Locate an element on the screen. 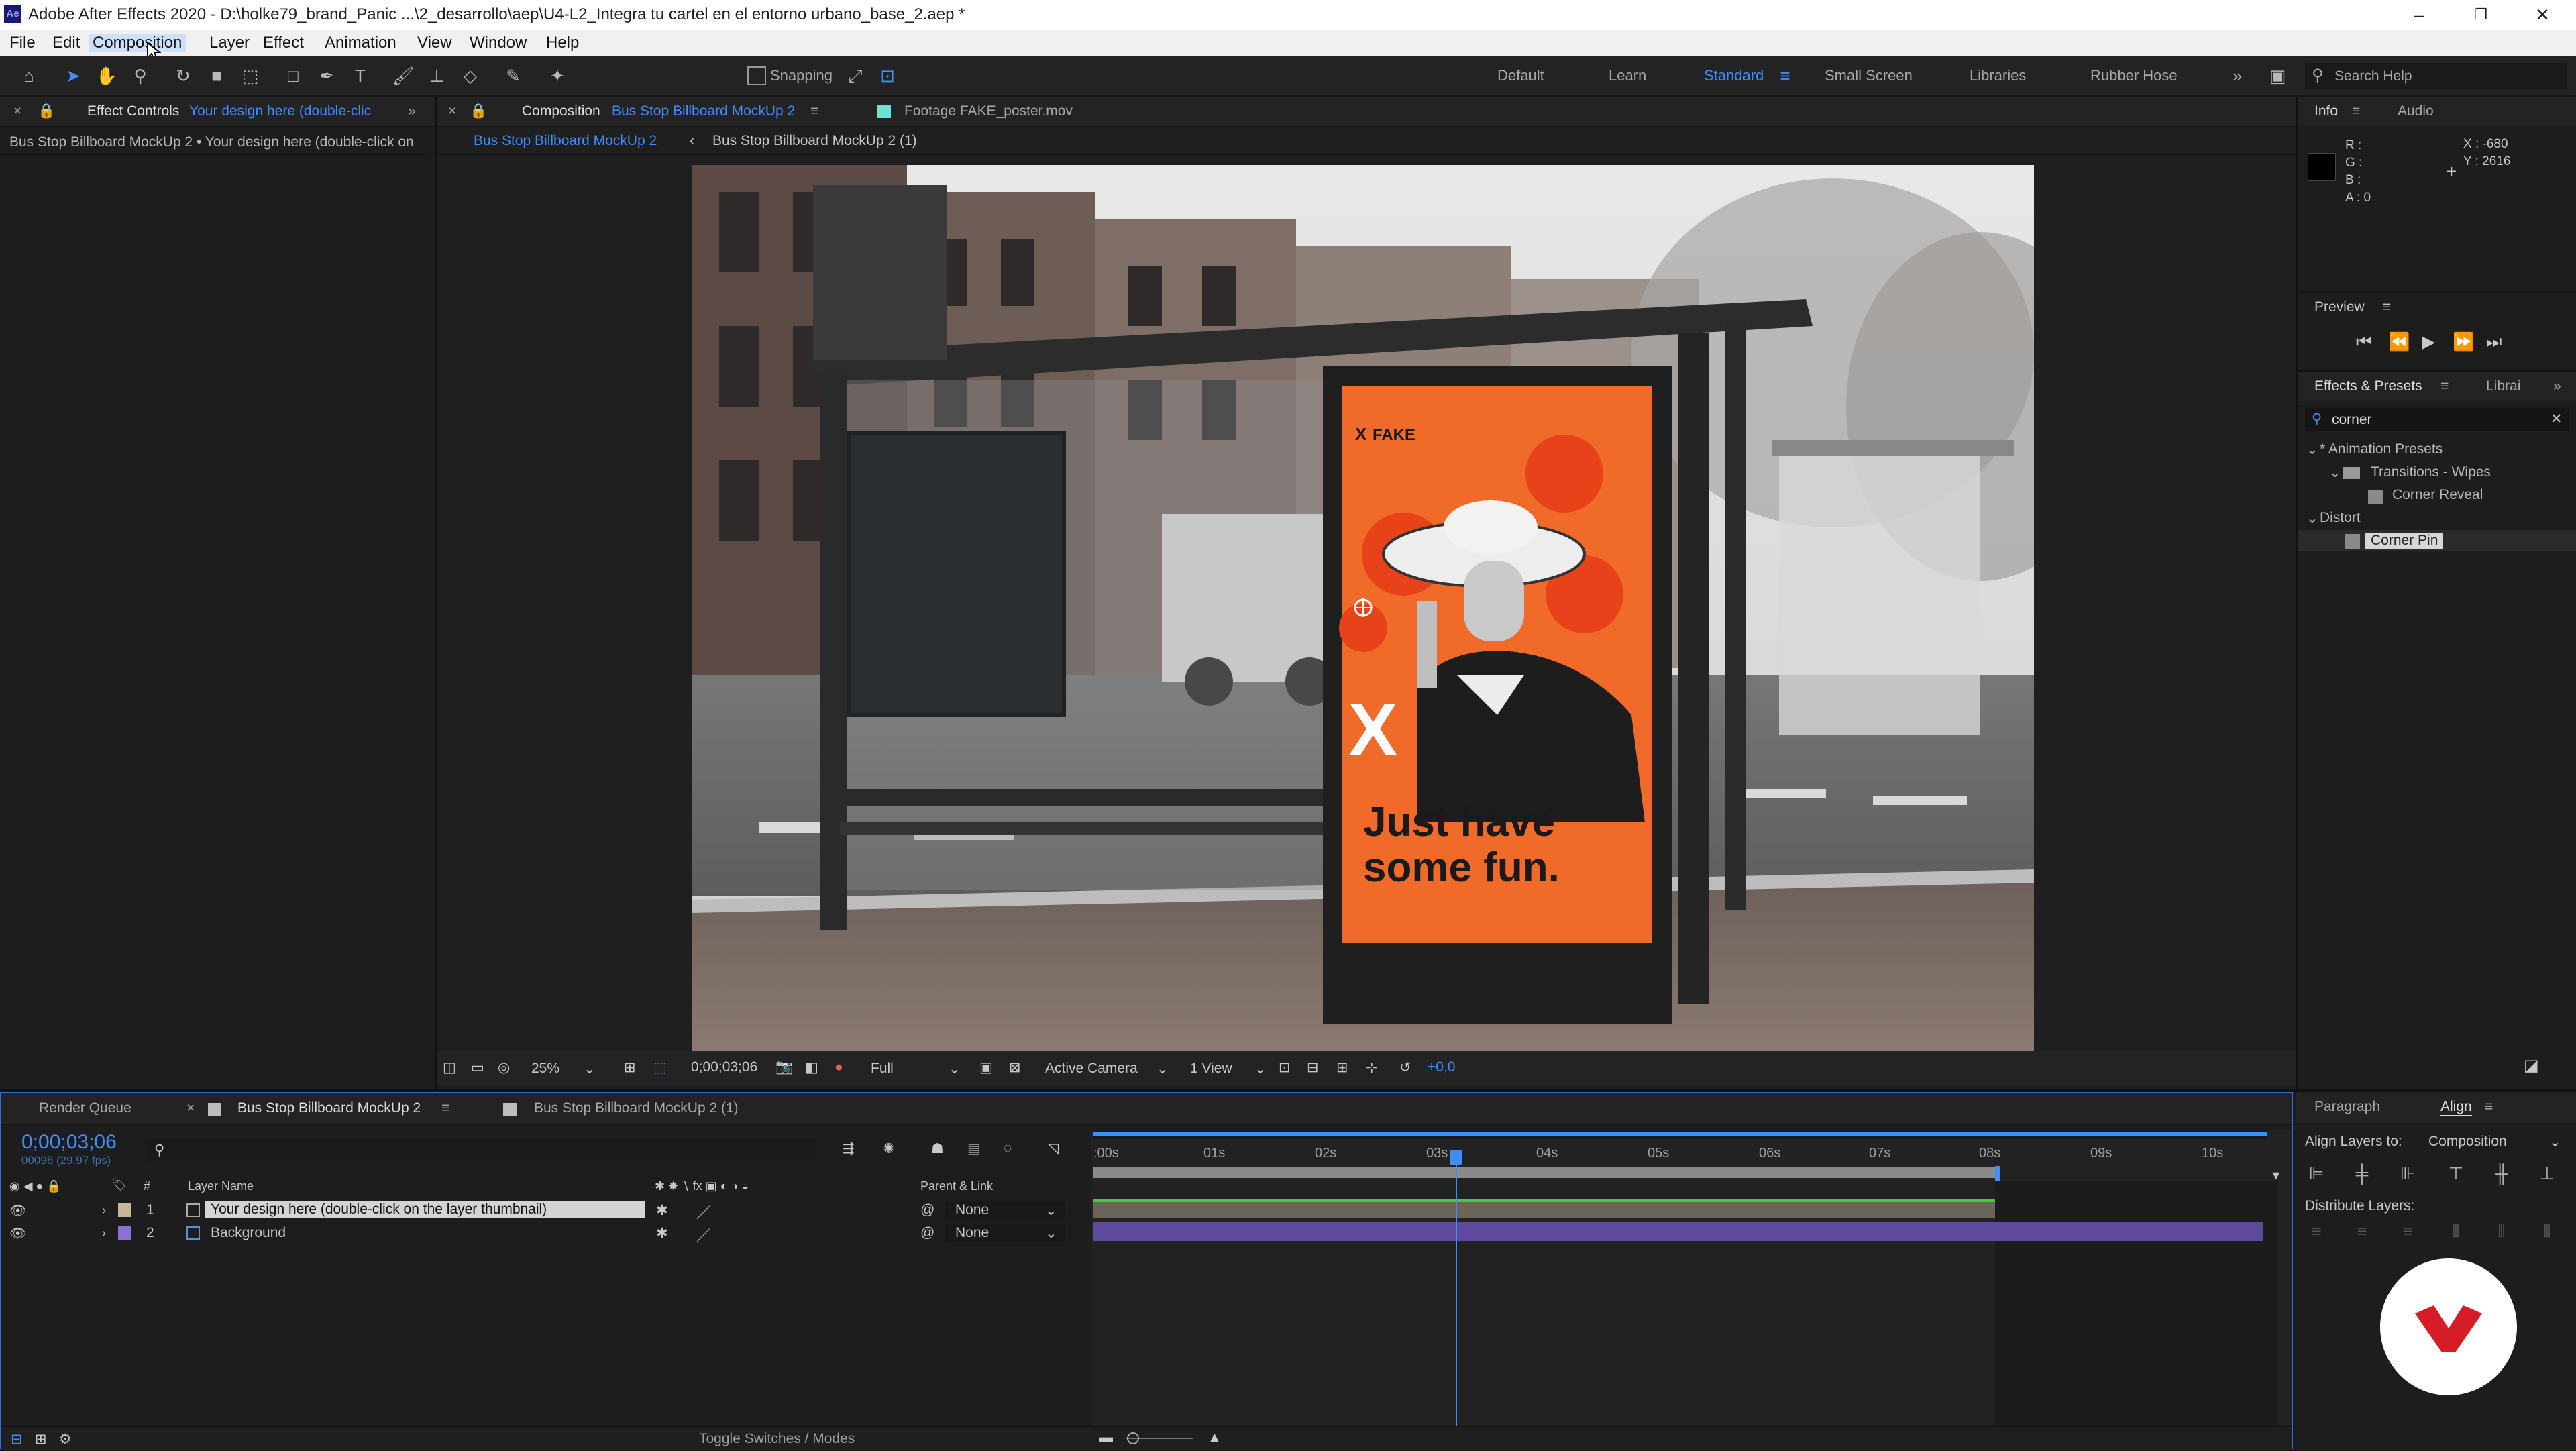 This screenshot has height=1451, width=2576. menu-composition: Composition is located at coordinates (137, 43).